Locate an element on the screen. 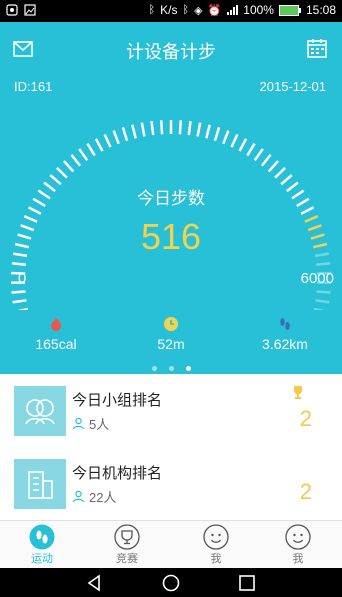  gauge-max-label: 6000 is located at coordinates (317, 278).